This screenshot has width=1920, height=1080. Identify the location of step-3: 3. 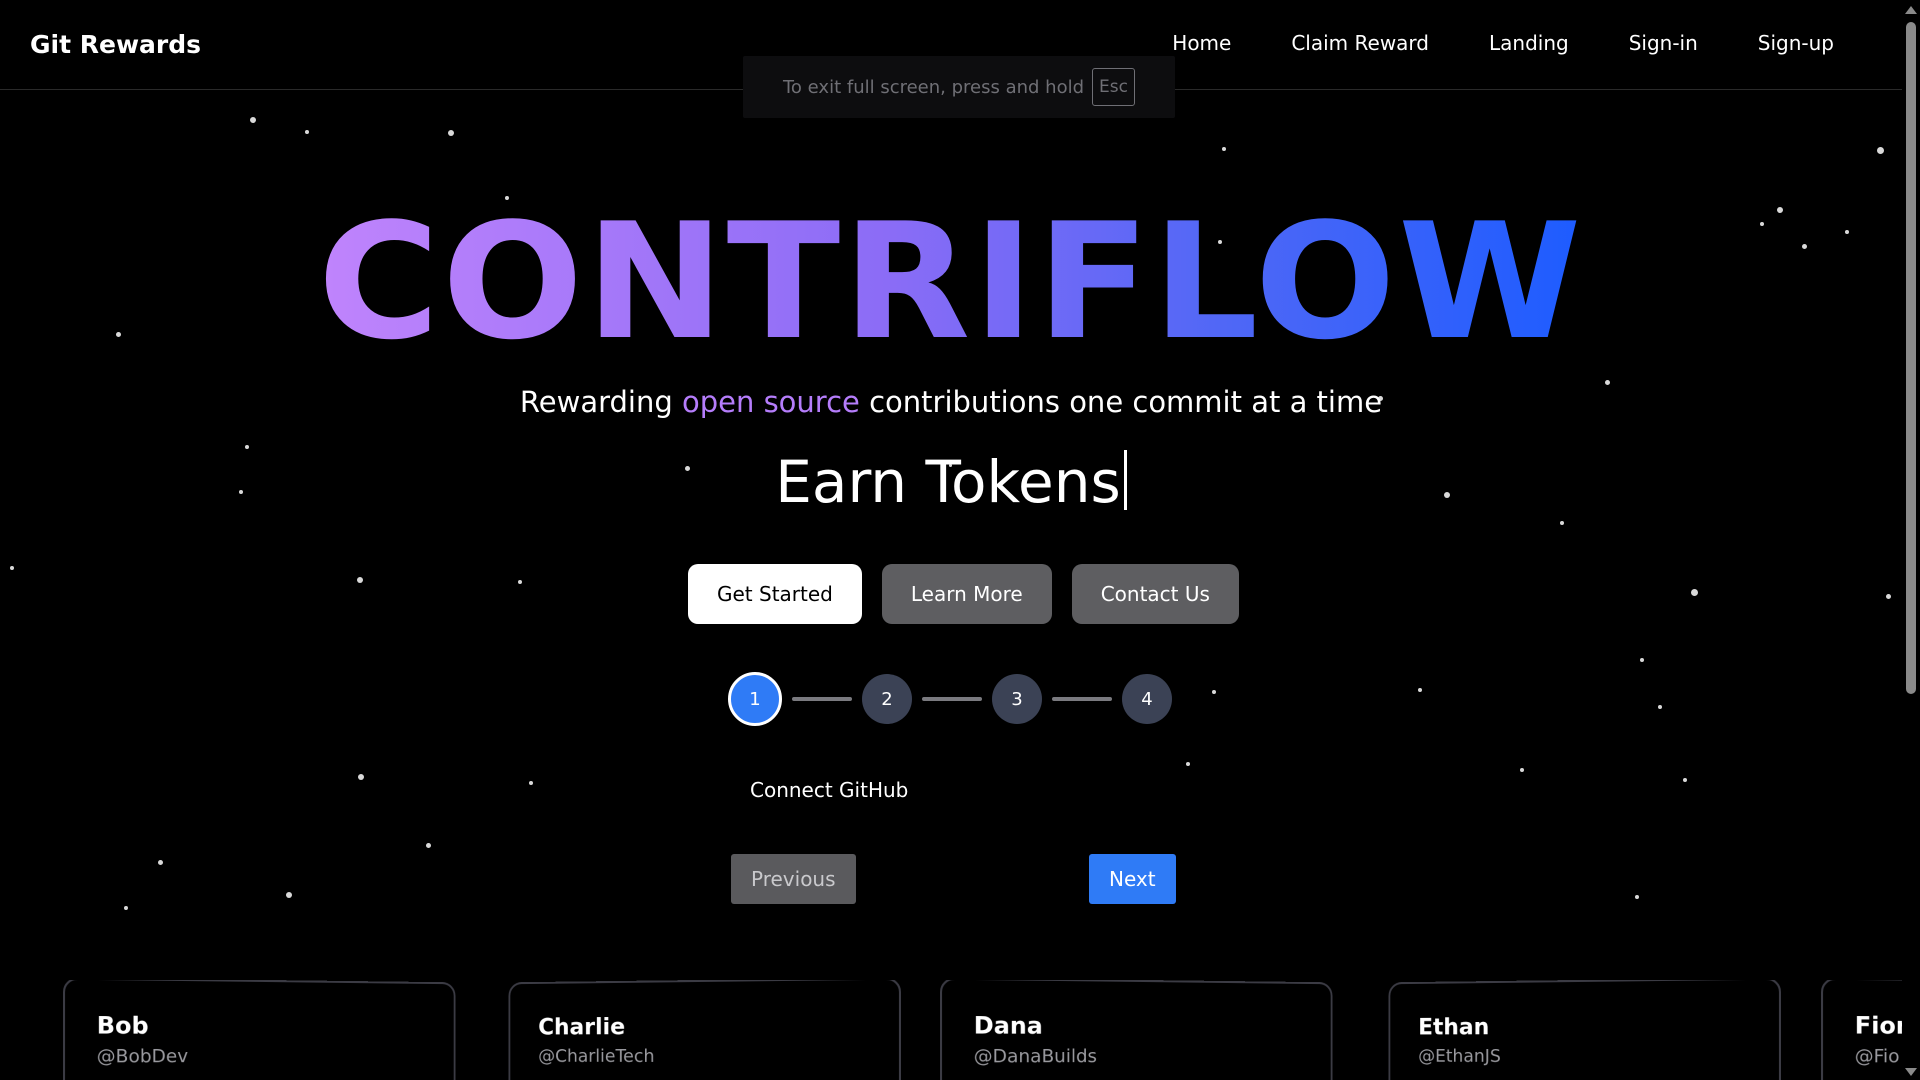
(1017, 699).